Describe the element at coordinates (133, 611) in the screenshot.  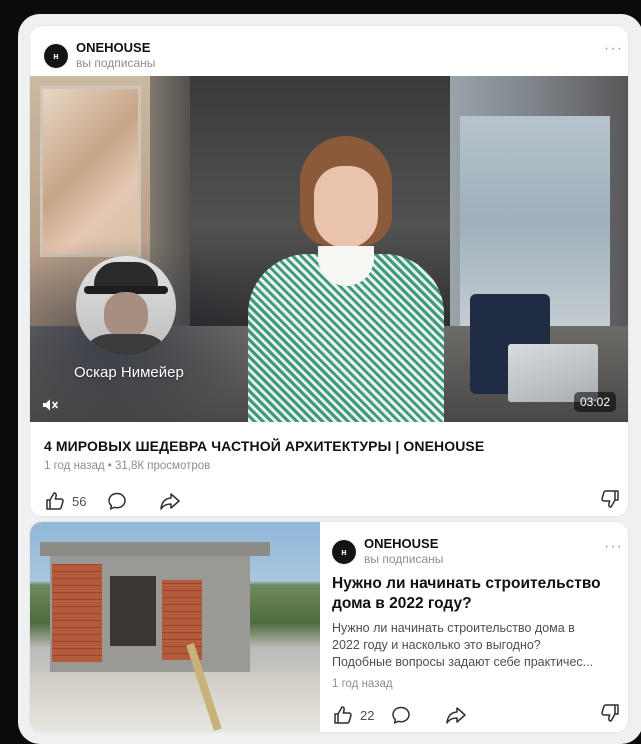
I see `thumbnail-opening` at that location.